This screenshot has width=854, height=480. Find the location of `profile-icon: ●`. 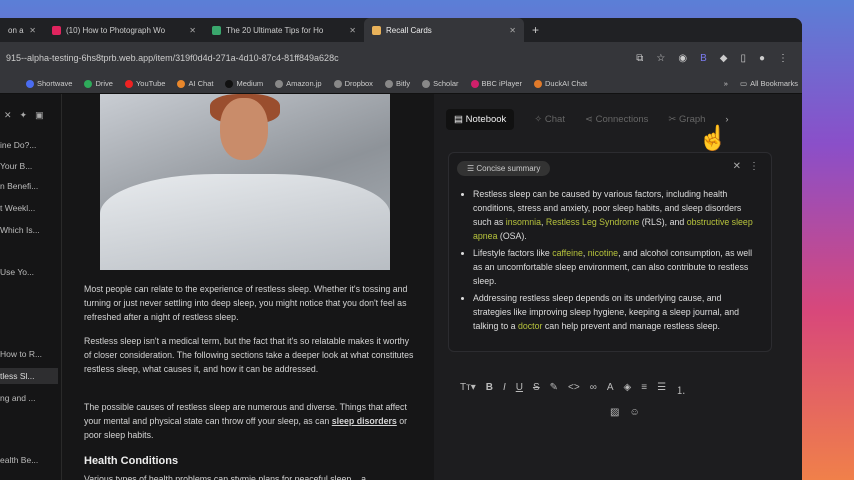

profile-icon: ● is located at coordinates (762, 58).